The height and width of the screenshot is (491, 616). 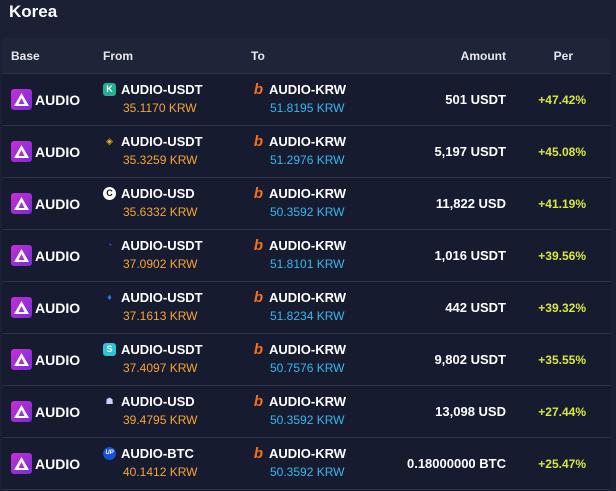 What do you see at coordinates (562, 100) in the screenshot?
I see `per-percent: +47.42%` at bounding box center [562, 100].